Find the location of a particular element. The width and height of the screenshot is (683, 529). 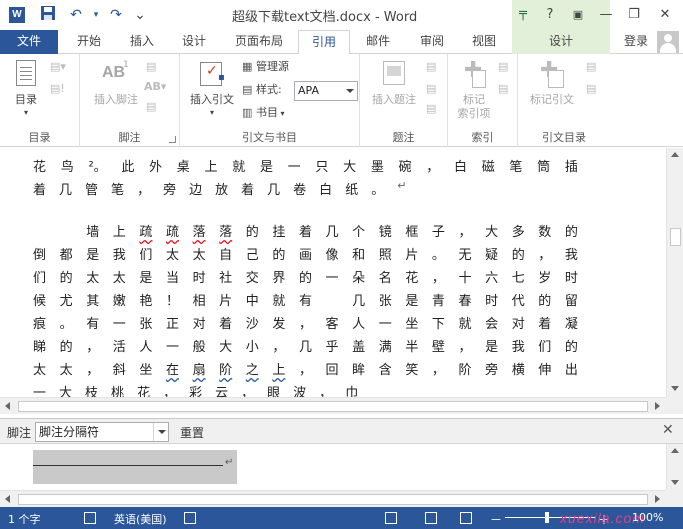

web-layout-icon is located at coordinates (466, 518).